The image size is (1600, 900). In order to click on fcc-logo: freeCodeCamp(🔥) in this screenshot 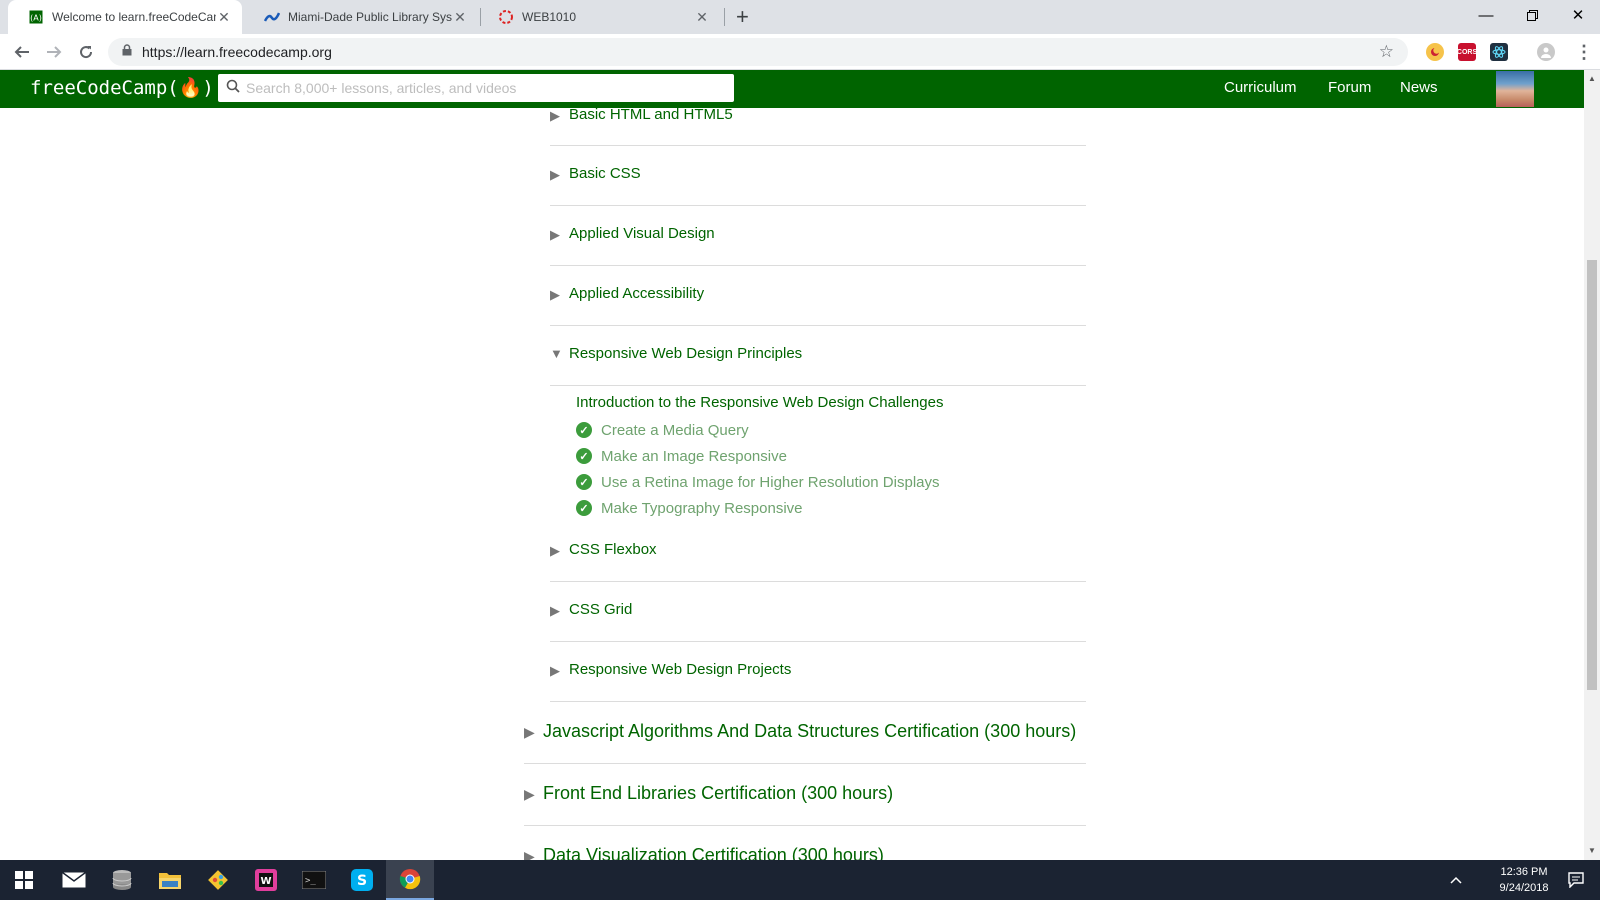, I will do `click(122, 87)`.